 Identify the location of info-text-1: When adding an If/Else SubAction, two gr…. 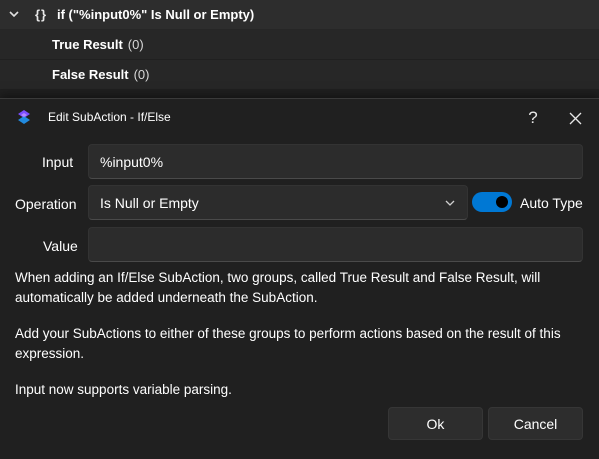
(278, 287).